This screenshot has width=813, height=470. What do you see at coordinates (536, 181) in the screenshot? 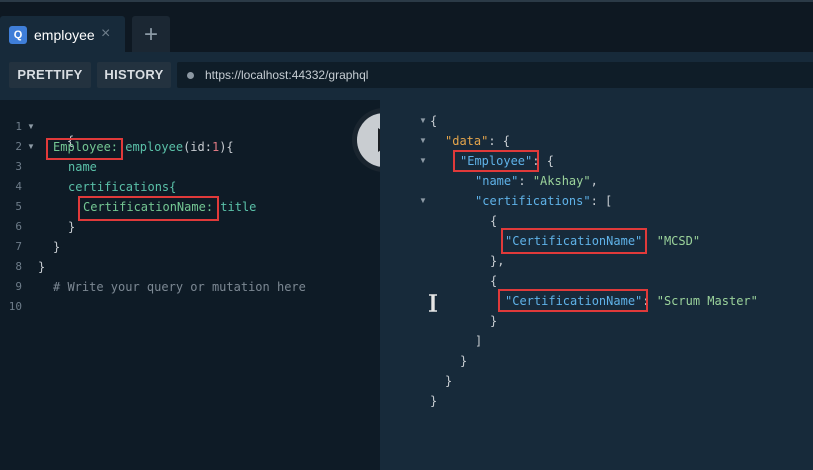
I see `result-line: "name": "Akshay",` at bounding box center [536, 181].